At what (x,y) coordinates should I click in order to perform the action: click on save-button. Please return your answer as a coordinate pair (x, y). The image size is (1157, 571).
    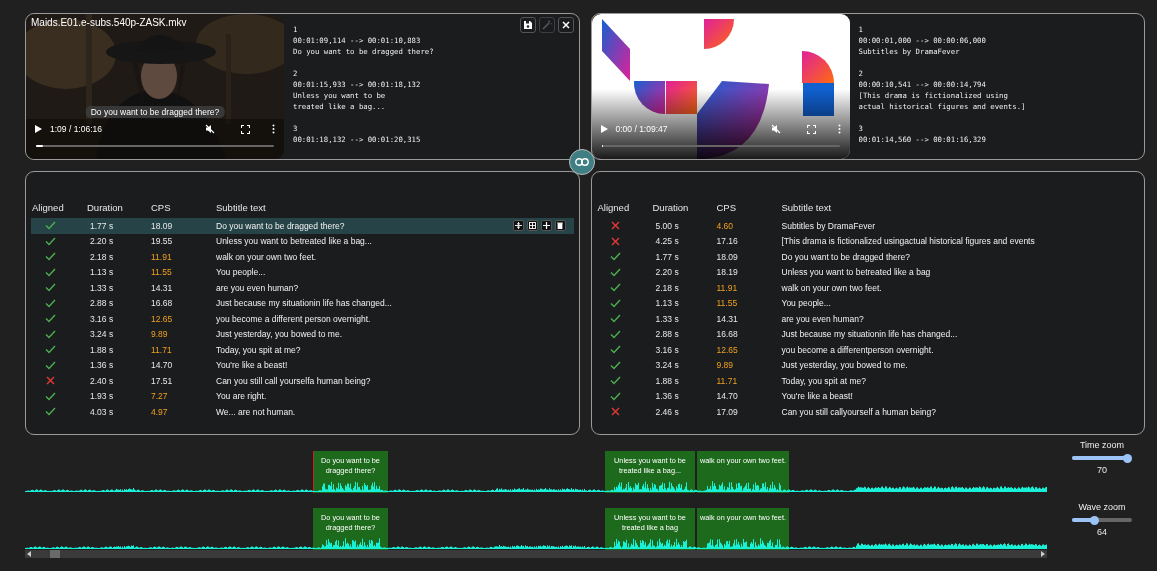
    Looking at the image, I should click on (527, 25).